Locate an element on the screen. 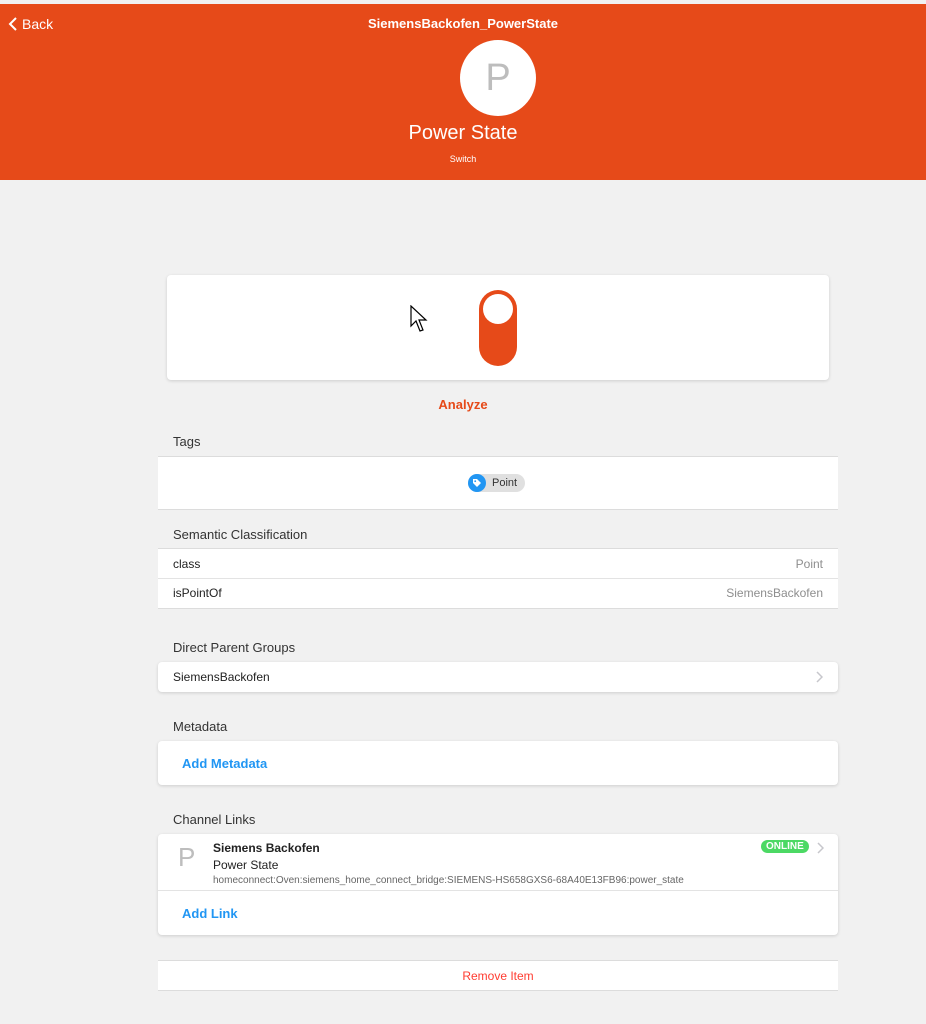 This screenshot has width=926, height=1024. parent-group-item: SiemensBackofen is located at coordinates (498, 677).